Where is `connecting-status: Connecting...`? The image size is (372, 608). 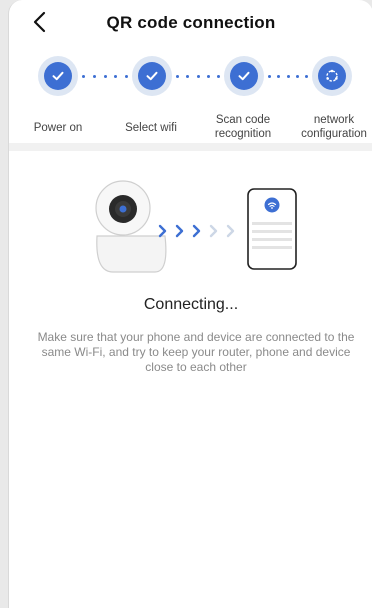 connecting-status: Connecting... is located at coordinates (191, 304).